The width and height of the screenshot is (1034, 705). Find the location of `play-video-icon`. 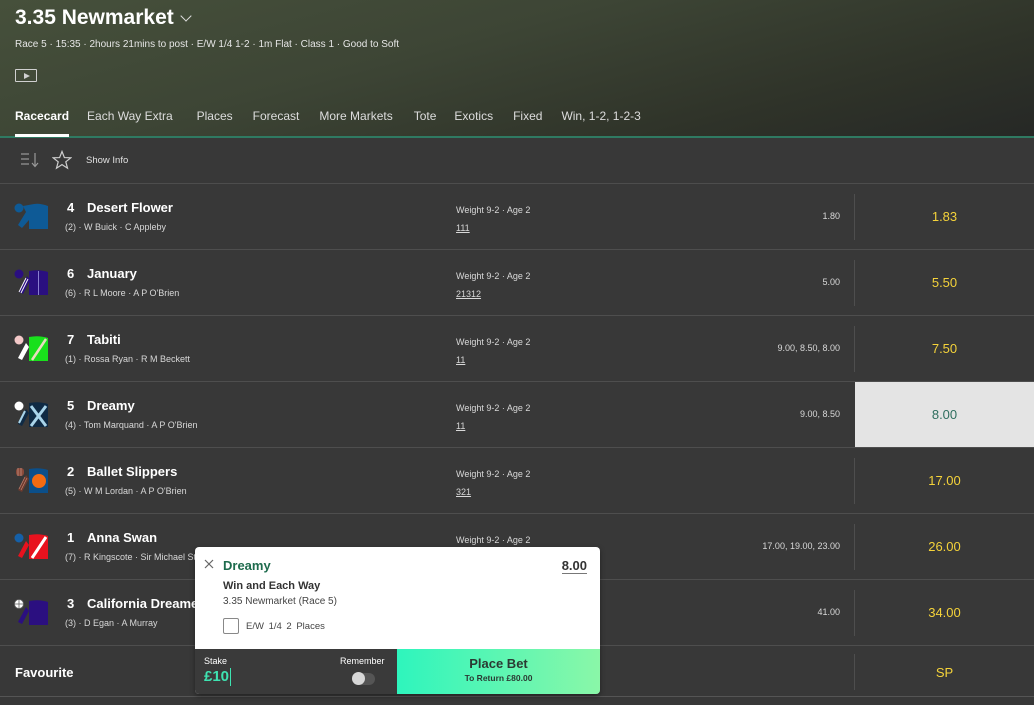

play-video-icon is located at coordinates (26, 75).